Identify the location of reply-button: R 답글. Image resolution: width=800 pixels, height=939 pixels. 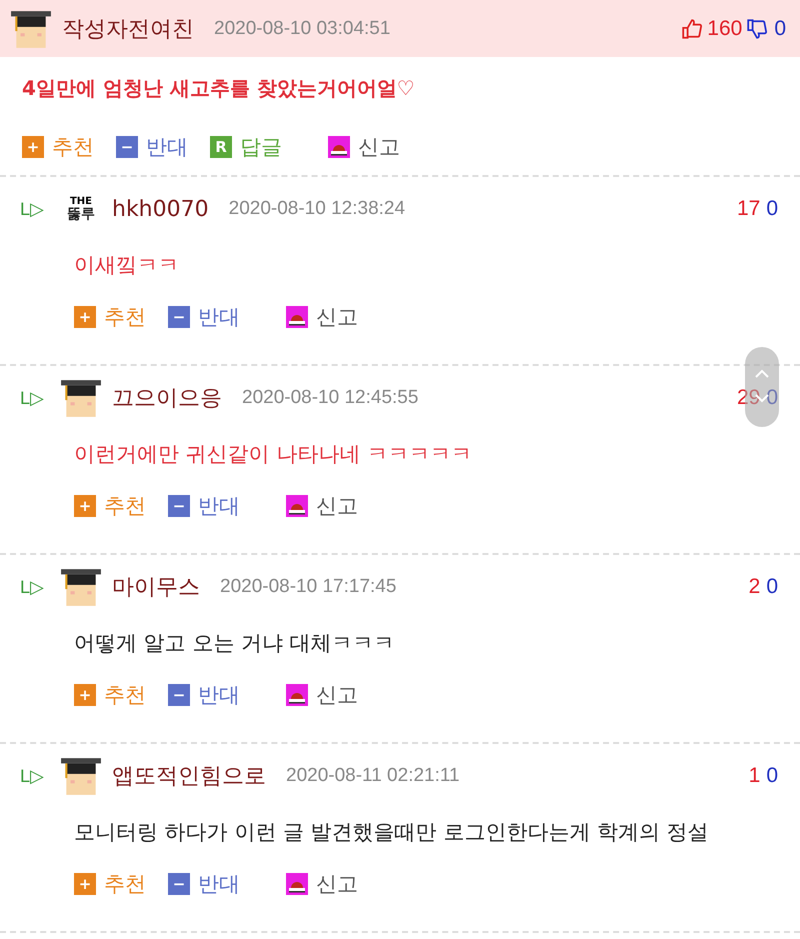
(246, 147).